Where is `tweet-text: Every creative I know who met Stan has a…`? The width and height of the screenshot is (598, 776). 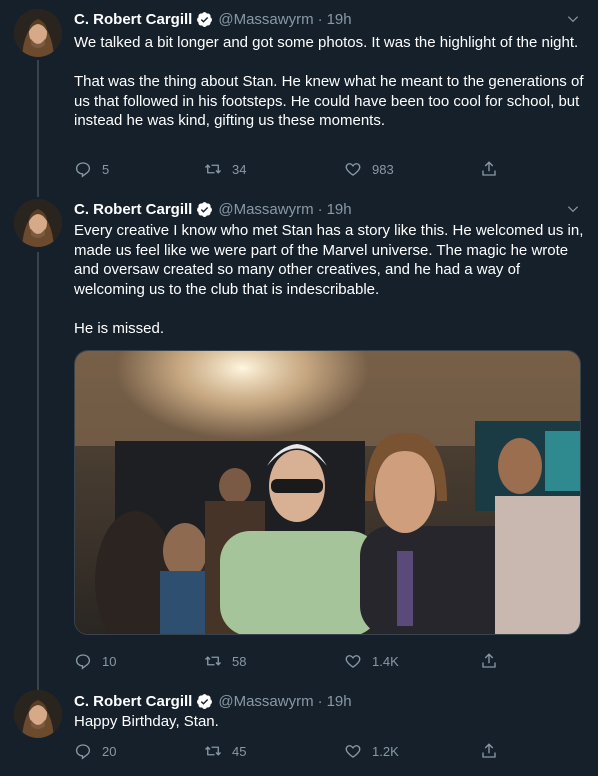
tweet-text: Every creative I know who met Stan has a… is located at coordinates (329, 279).